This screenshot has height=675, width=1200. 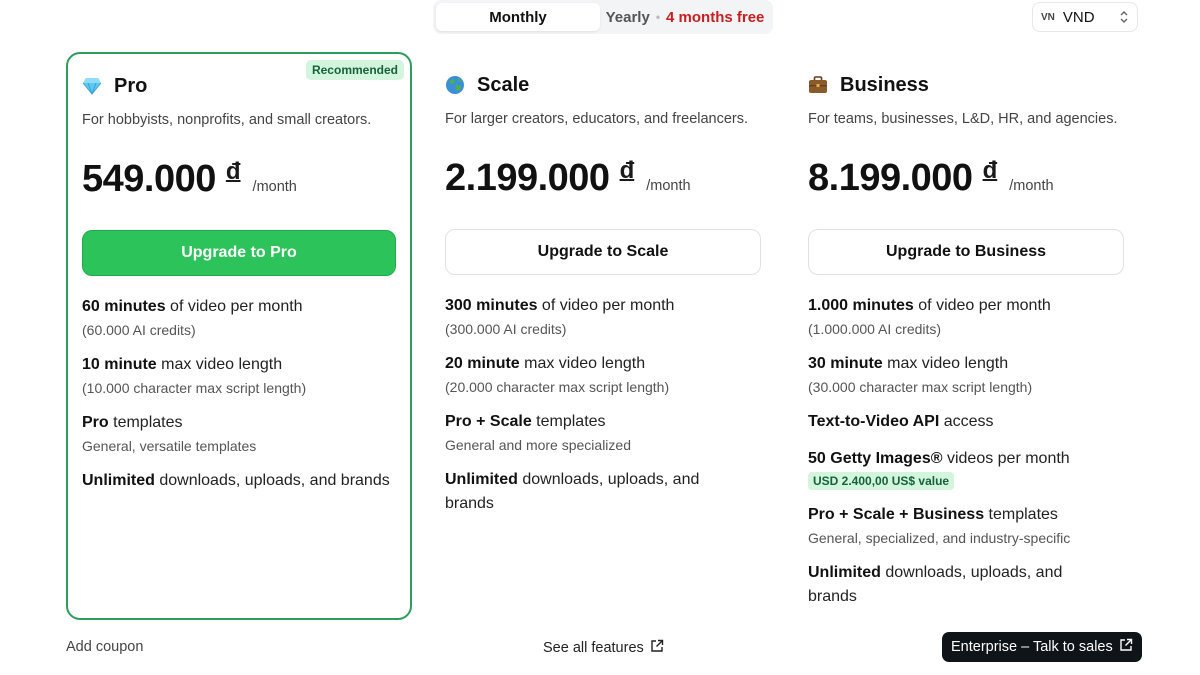 I want to click on feature-detail: General and more specialized, so click(x=538, y=445).